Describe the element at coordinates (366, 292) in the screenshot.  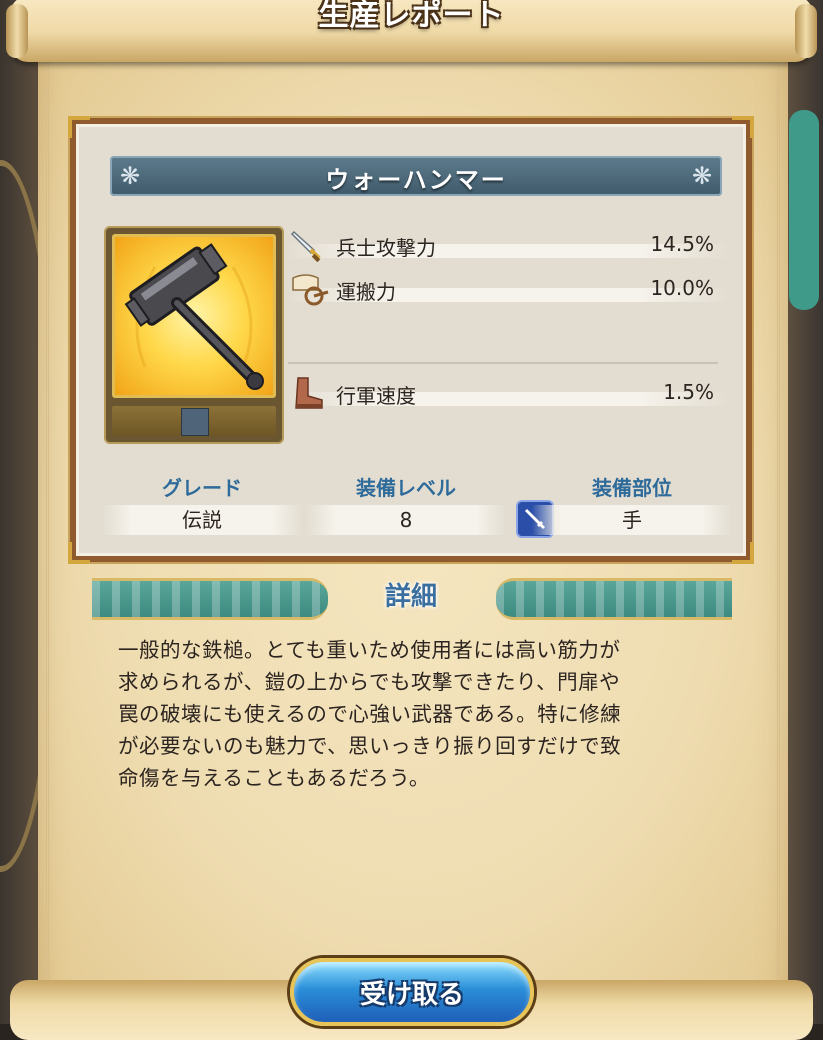
I see `stat-label: 運搬力` at that location.